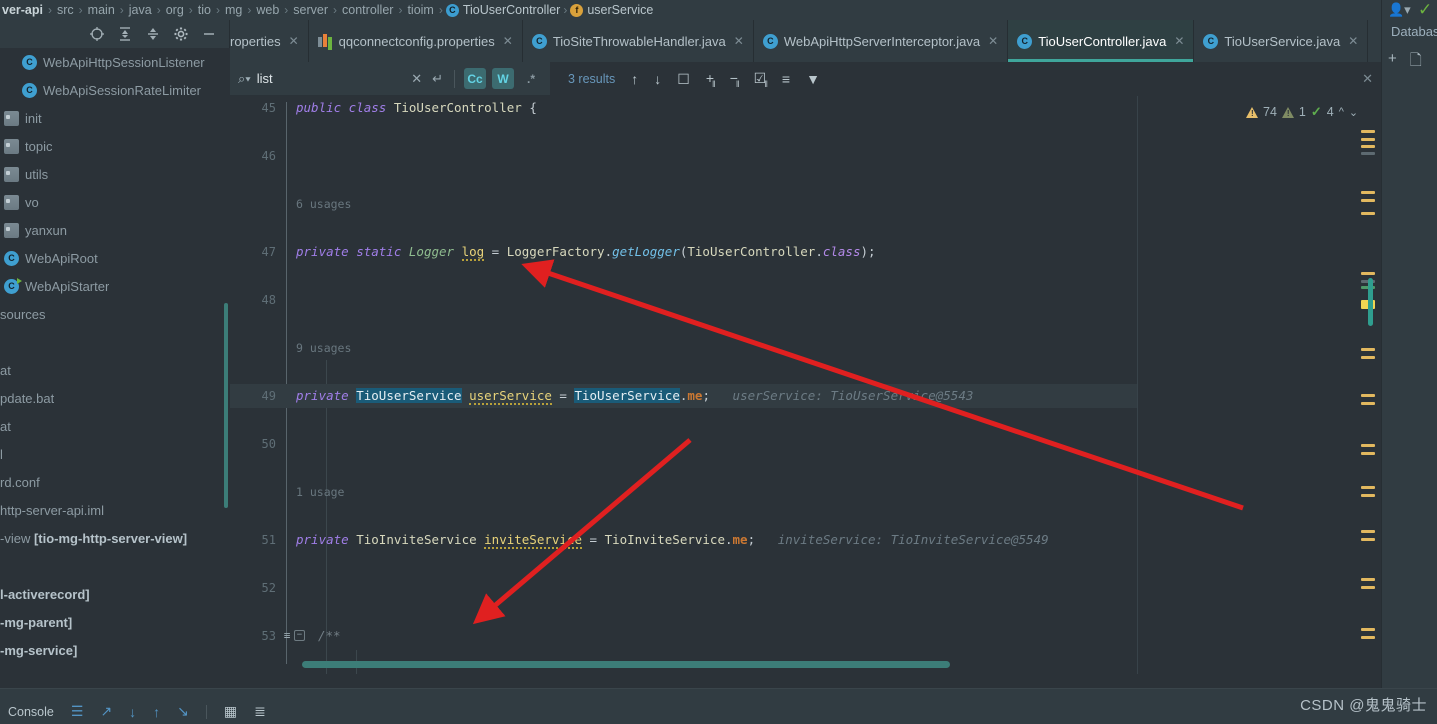  Describe the element at coordinates (115, 482) in the screenshot. I see `tree-item-rdconf: rd.conf` at that location.